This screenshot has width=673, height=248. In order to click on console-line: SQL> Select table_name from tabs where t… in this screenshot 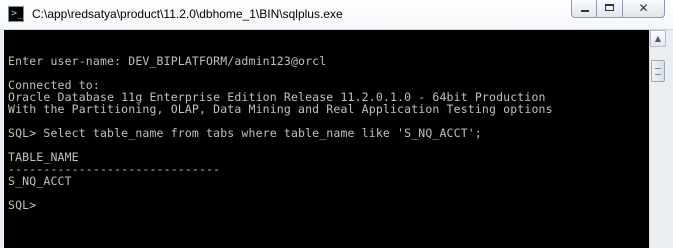, I will do `click(245, 133)`.